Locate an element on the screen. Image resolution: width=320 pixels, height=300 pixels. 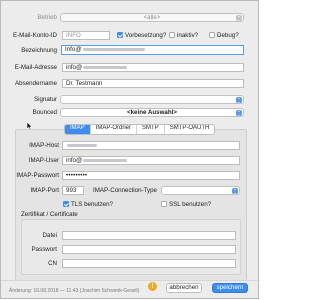
imap-host-label: IMAP-Host is located at coordinates (44, 145).